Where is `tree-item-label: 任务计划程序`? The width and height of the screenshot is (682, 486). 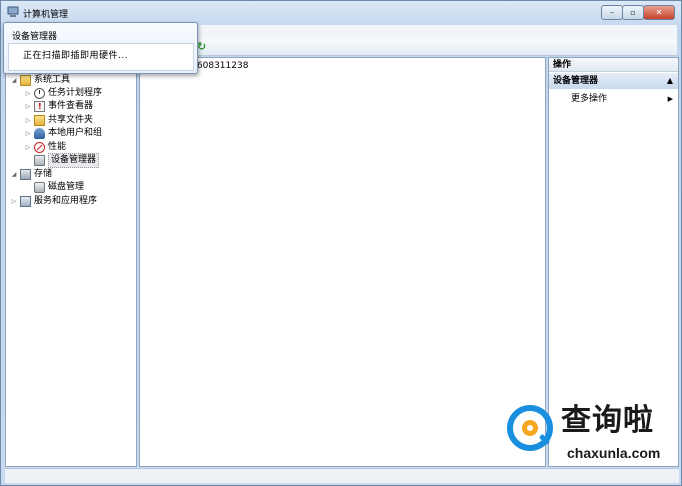 tree-item-label: 任务计划程序 is located at coordinates (75, 93).